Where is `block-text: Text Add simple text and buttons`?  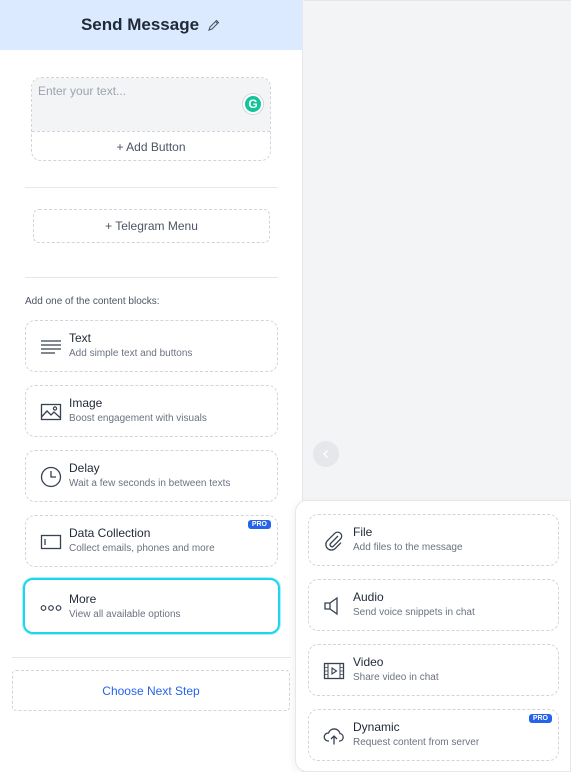
block-text: Text Add simple text and buttons is located at coordinates (151, 346).